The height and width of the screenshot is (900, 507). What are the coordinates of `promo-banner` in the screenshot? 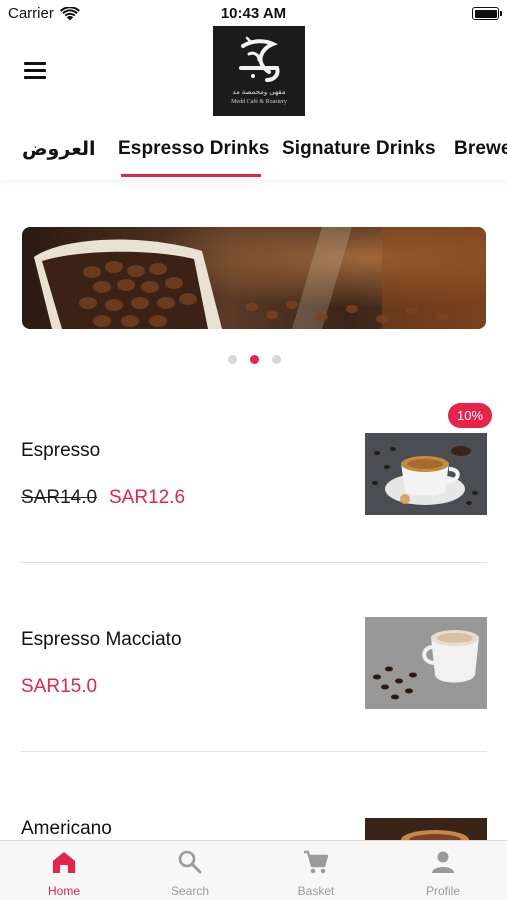 It's located at (254, 278).